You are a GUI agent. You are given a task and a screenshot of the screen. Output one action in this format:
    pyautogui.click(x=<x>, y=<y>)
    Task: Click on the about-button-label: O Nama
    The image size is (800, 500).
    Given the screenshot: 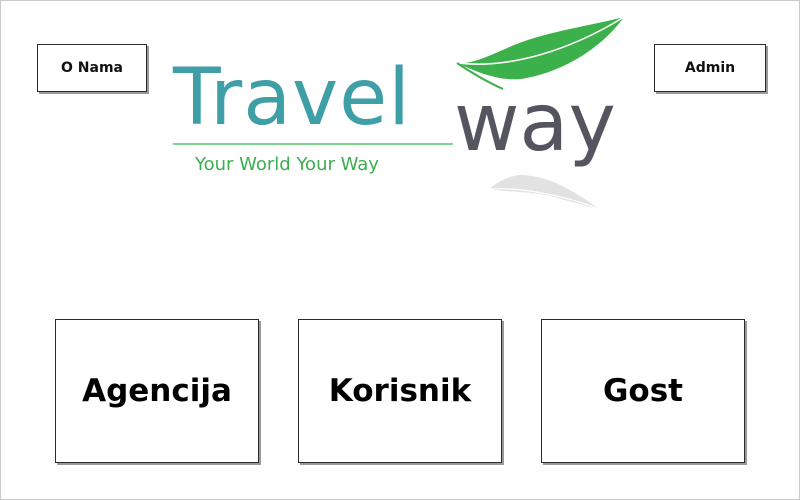 What is the action you would take?
    pyautogui.click(x=92, y=68)
    